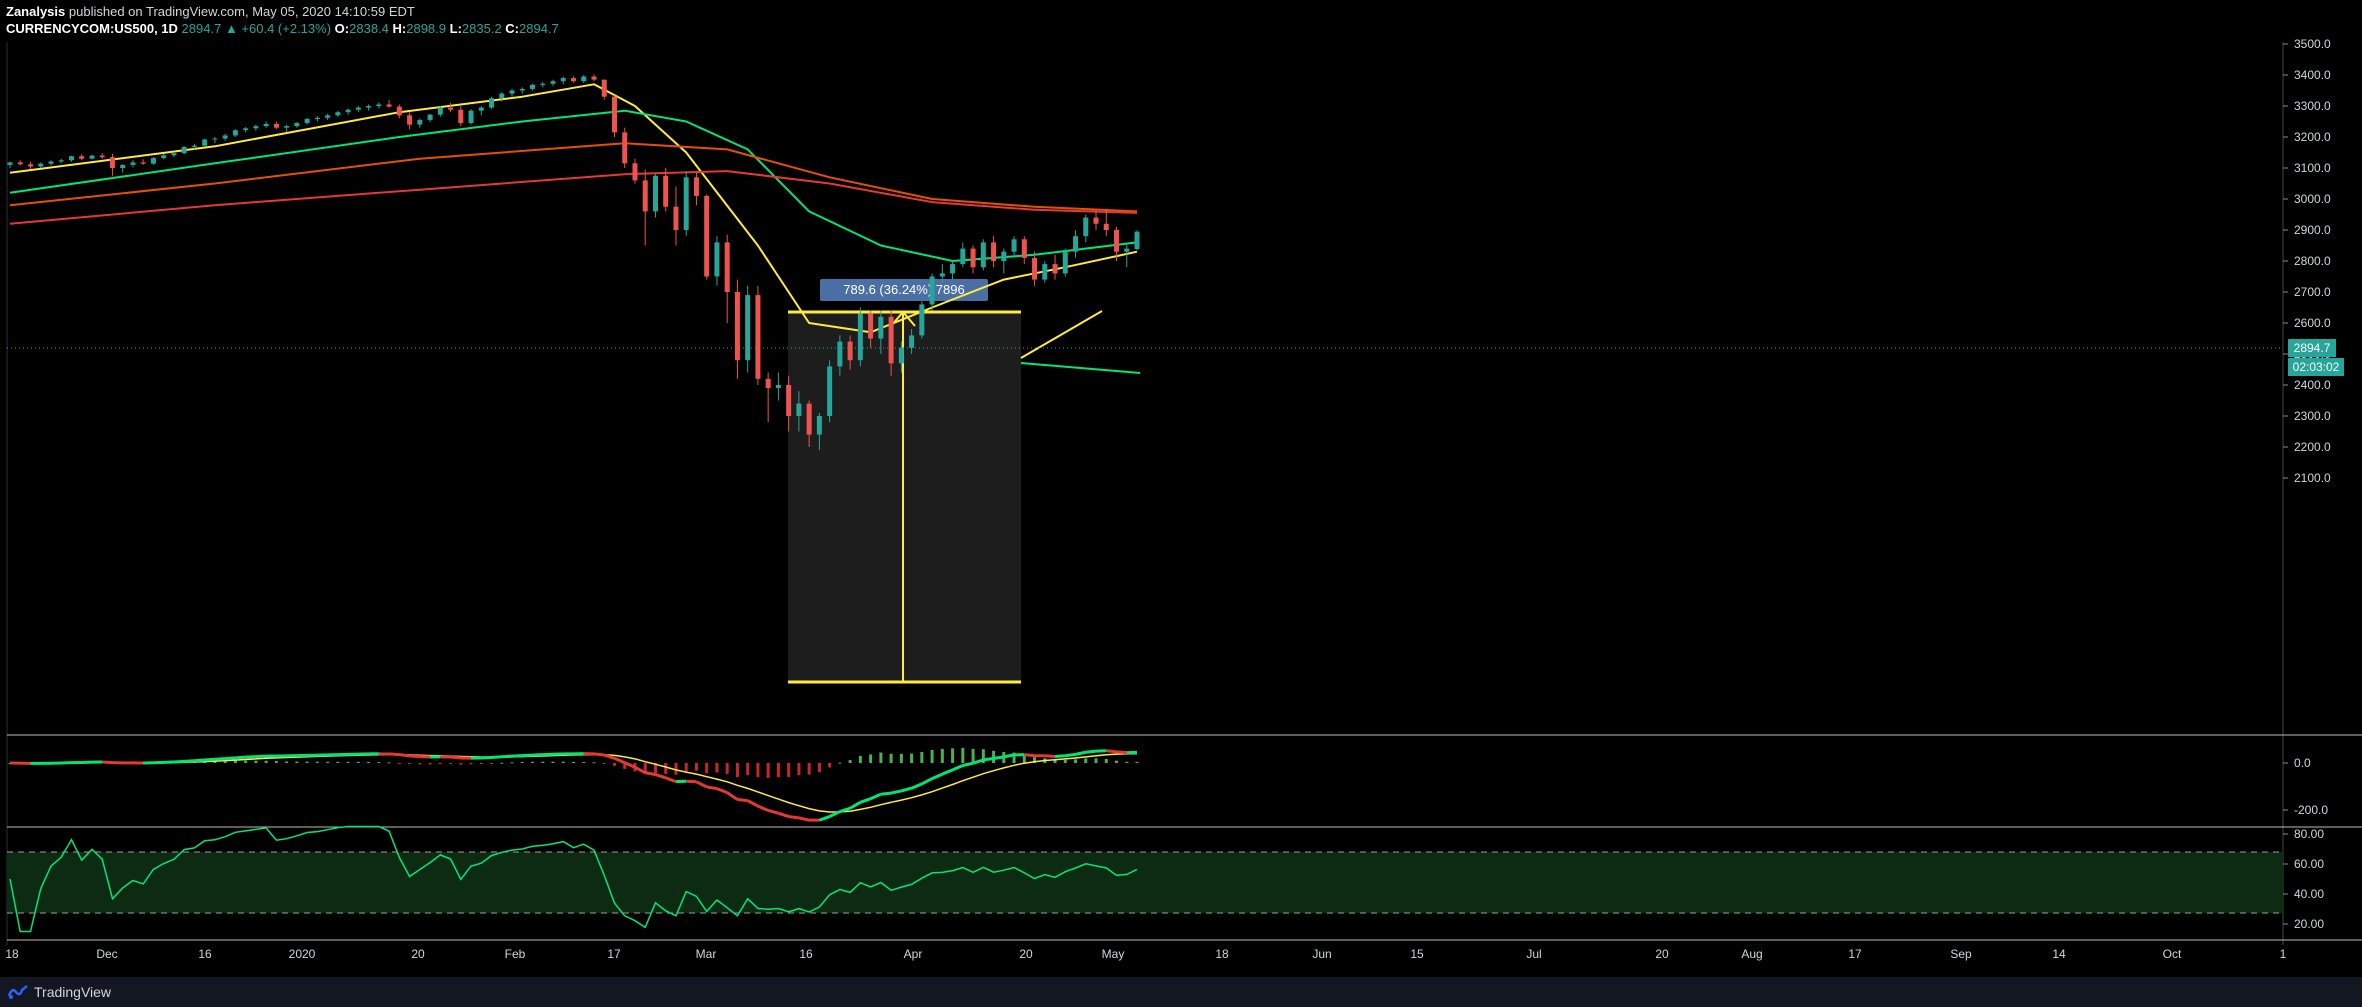  What do you see at coordinates (2312, 348) in the screenshot?
I see `last-price-tag-label: 2894.7` at bounding box center [2312, 348].